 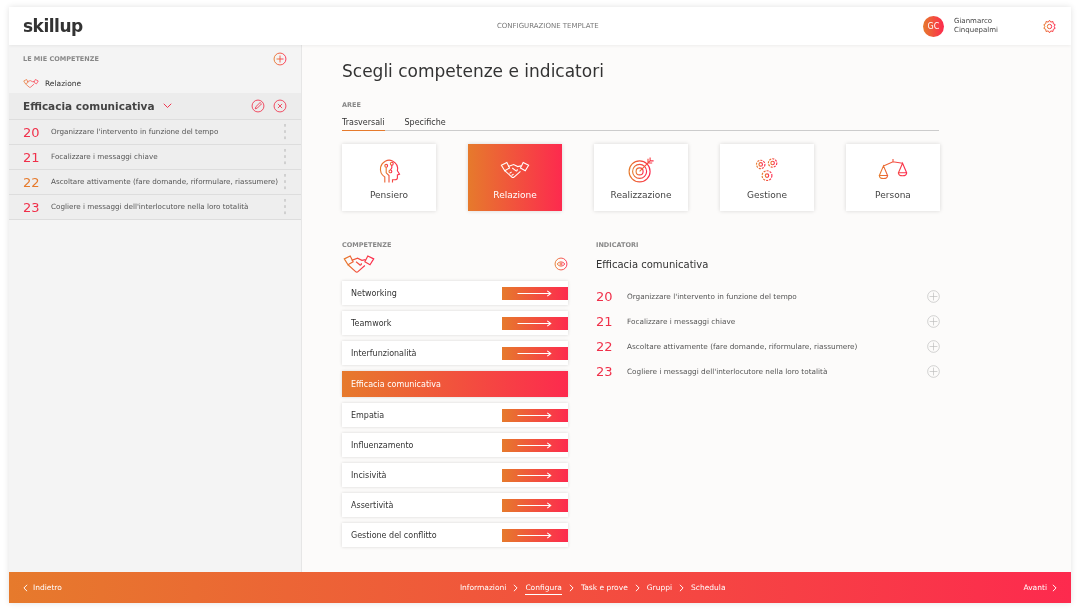 I want to click on main-heading: Scegli competenze e indicatori, so click(x=473, y=71).